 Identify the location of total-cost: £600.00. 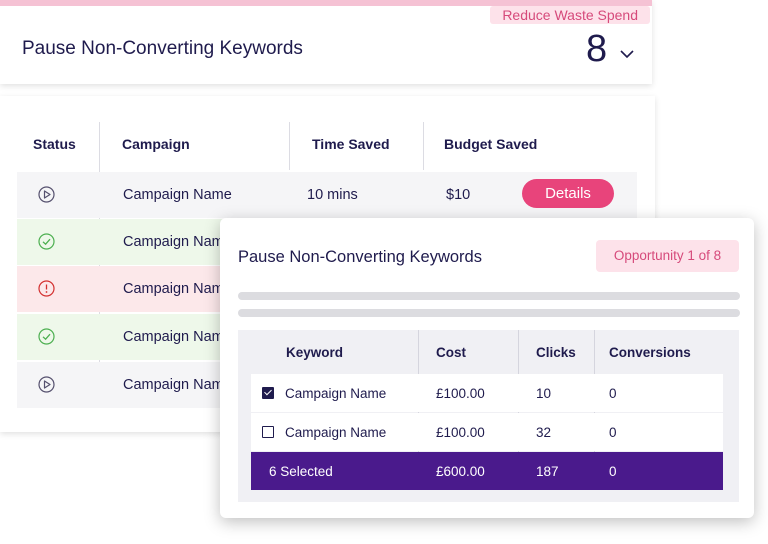
(460, 471).